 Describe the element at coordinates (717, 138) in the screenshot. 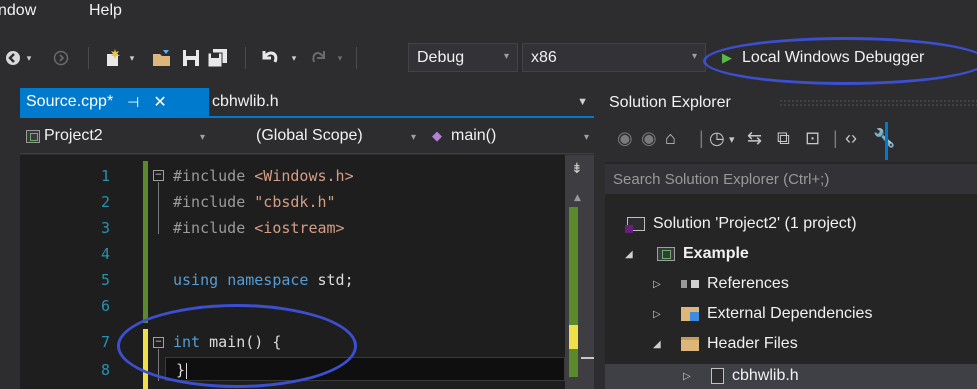

I see `pending-changes-icon: ◷` at that location.